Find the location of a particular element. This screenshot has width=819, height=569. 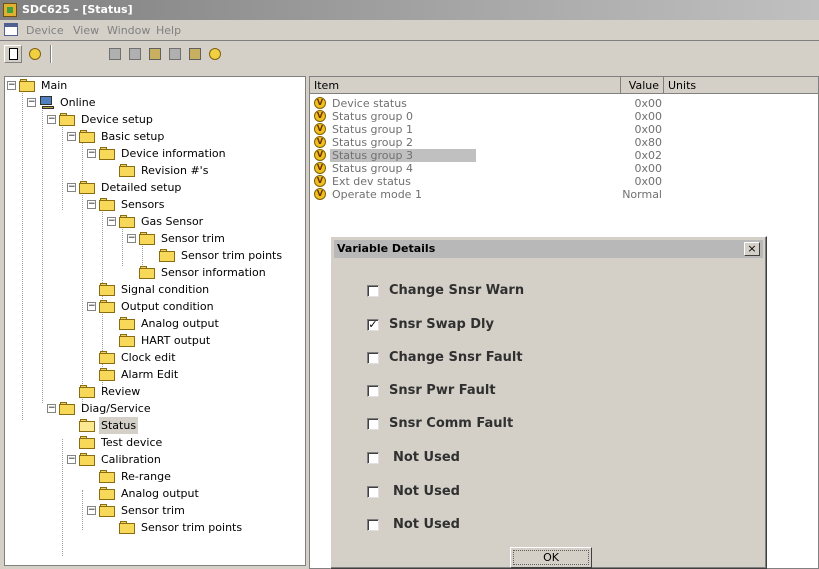

tool-a-button is located at coordinates (115, 54).